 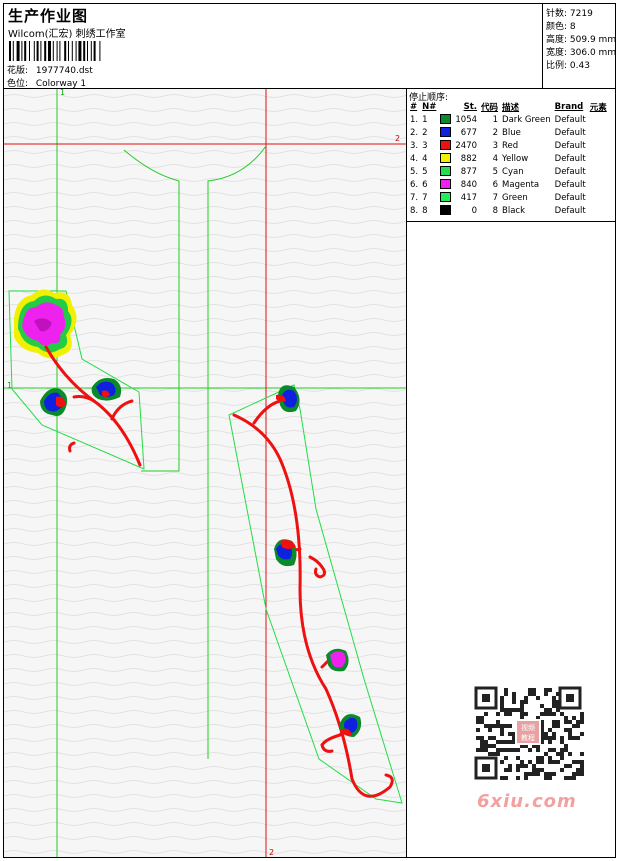 I want to click on legend-desc: Cyan, so click(x=513, y=171).